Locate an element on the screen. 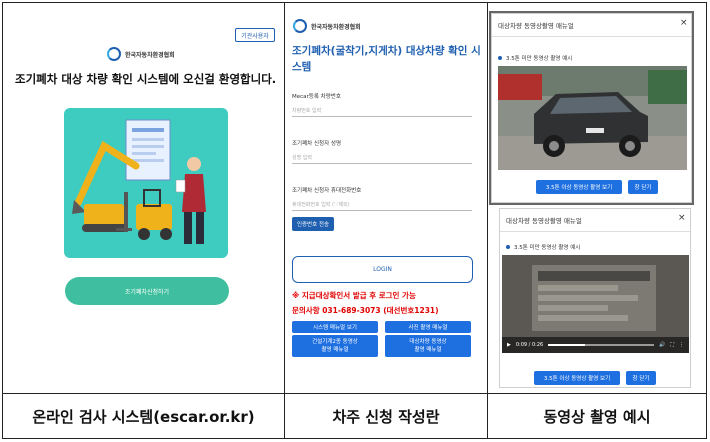 This screenshot has height=442, width=710. caption-online-system: 온라인 검사 시스템(escar.or.kr) is located at coordinates (143, 416).